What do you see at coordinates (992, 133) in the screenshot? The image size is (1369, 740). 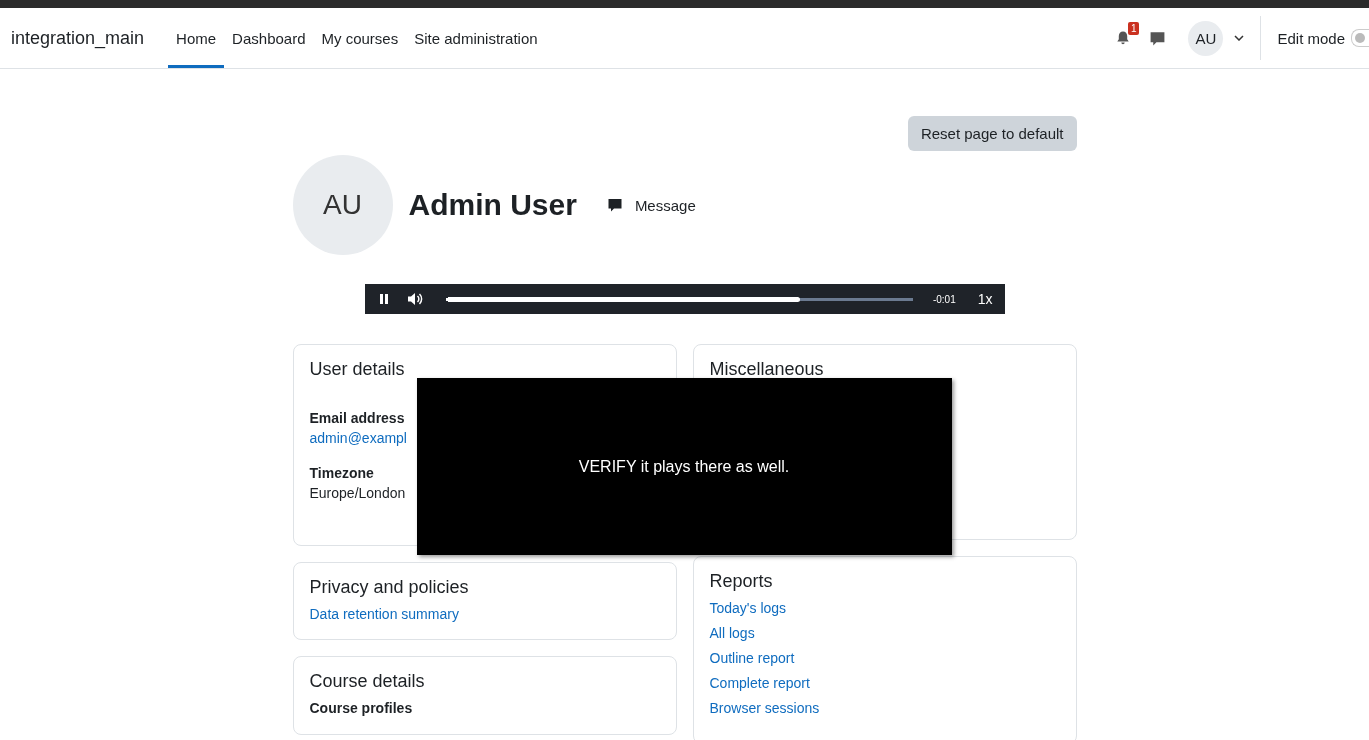 I see `reset-page-button: Reset page to default` at bounding box center [992, 133].